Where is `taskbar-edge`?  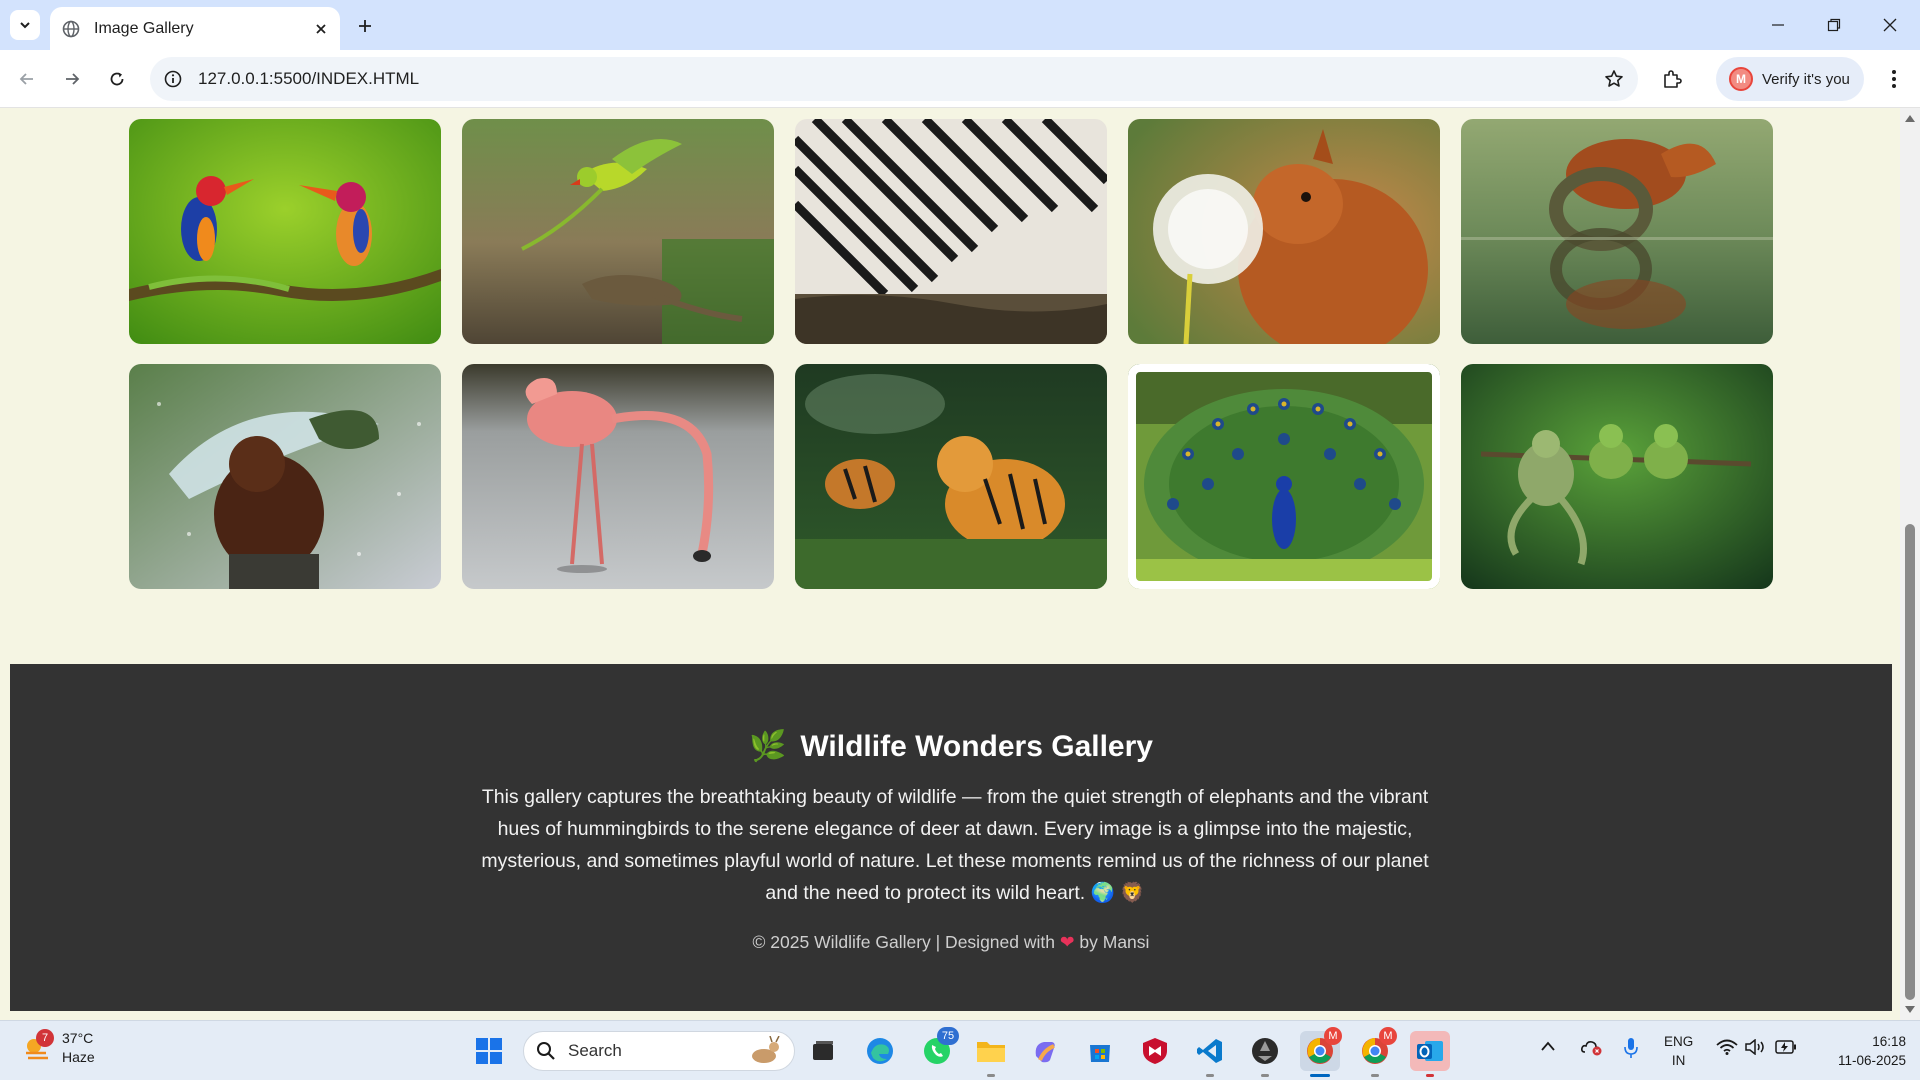 taskbar-edge is located at coordinates (880, 1051).